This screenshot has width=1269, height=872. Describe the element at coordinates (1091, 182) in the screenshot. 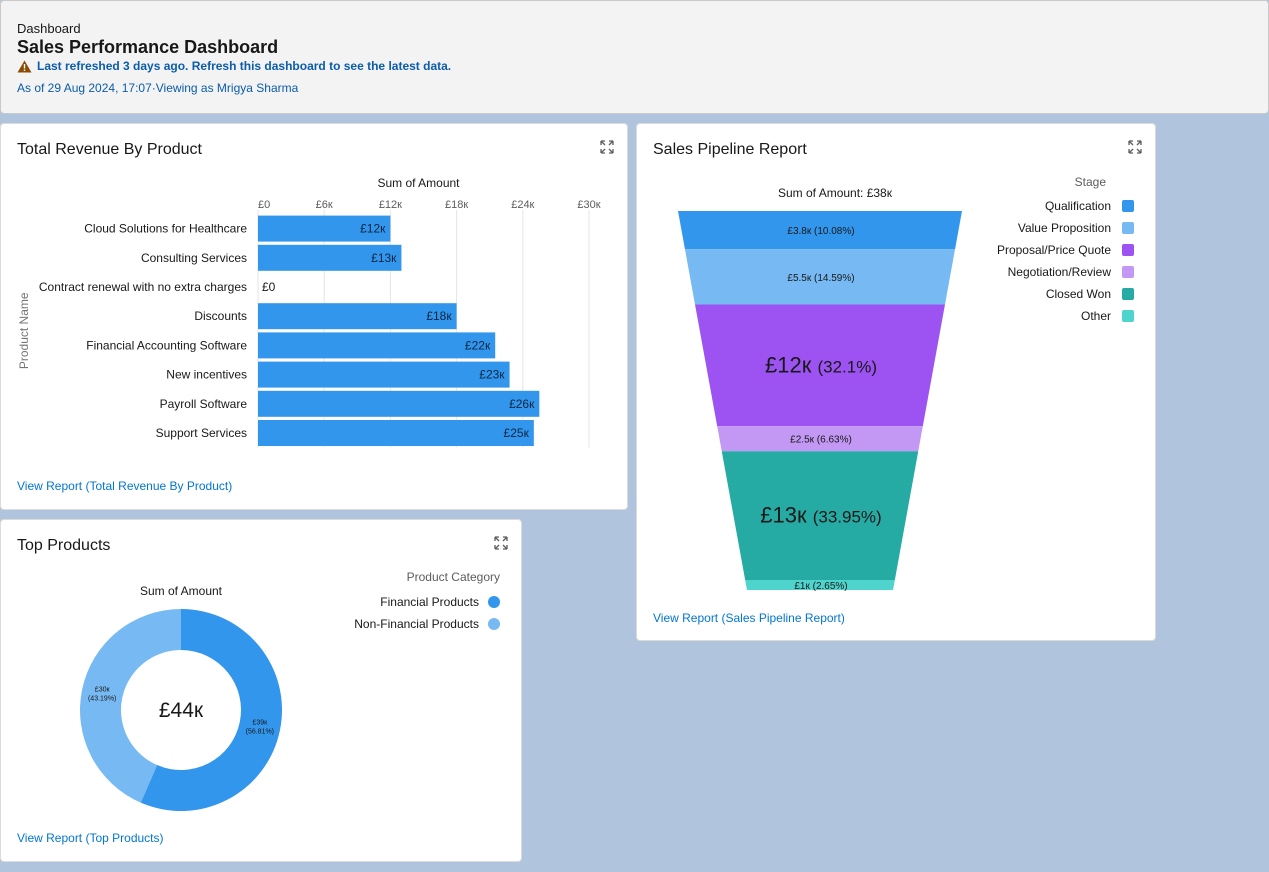

I see `funnel-legend-title: Stage` at that location.